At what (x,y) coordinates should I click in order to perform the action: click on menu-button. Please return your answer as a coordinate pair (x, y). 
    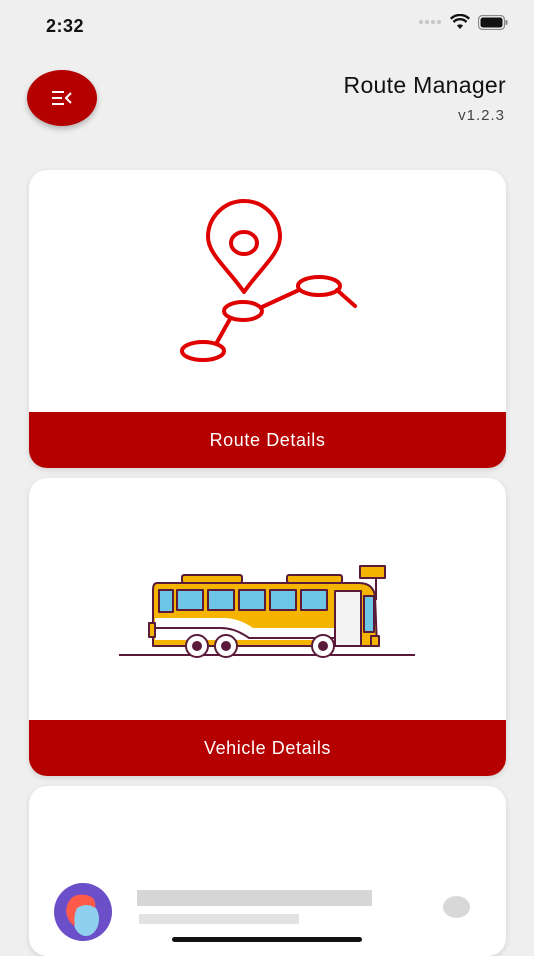
    Looking at the image, I should click on (62, 98).